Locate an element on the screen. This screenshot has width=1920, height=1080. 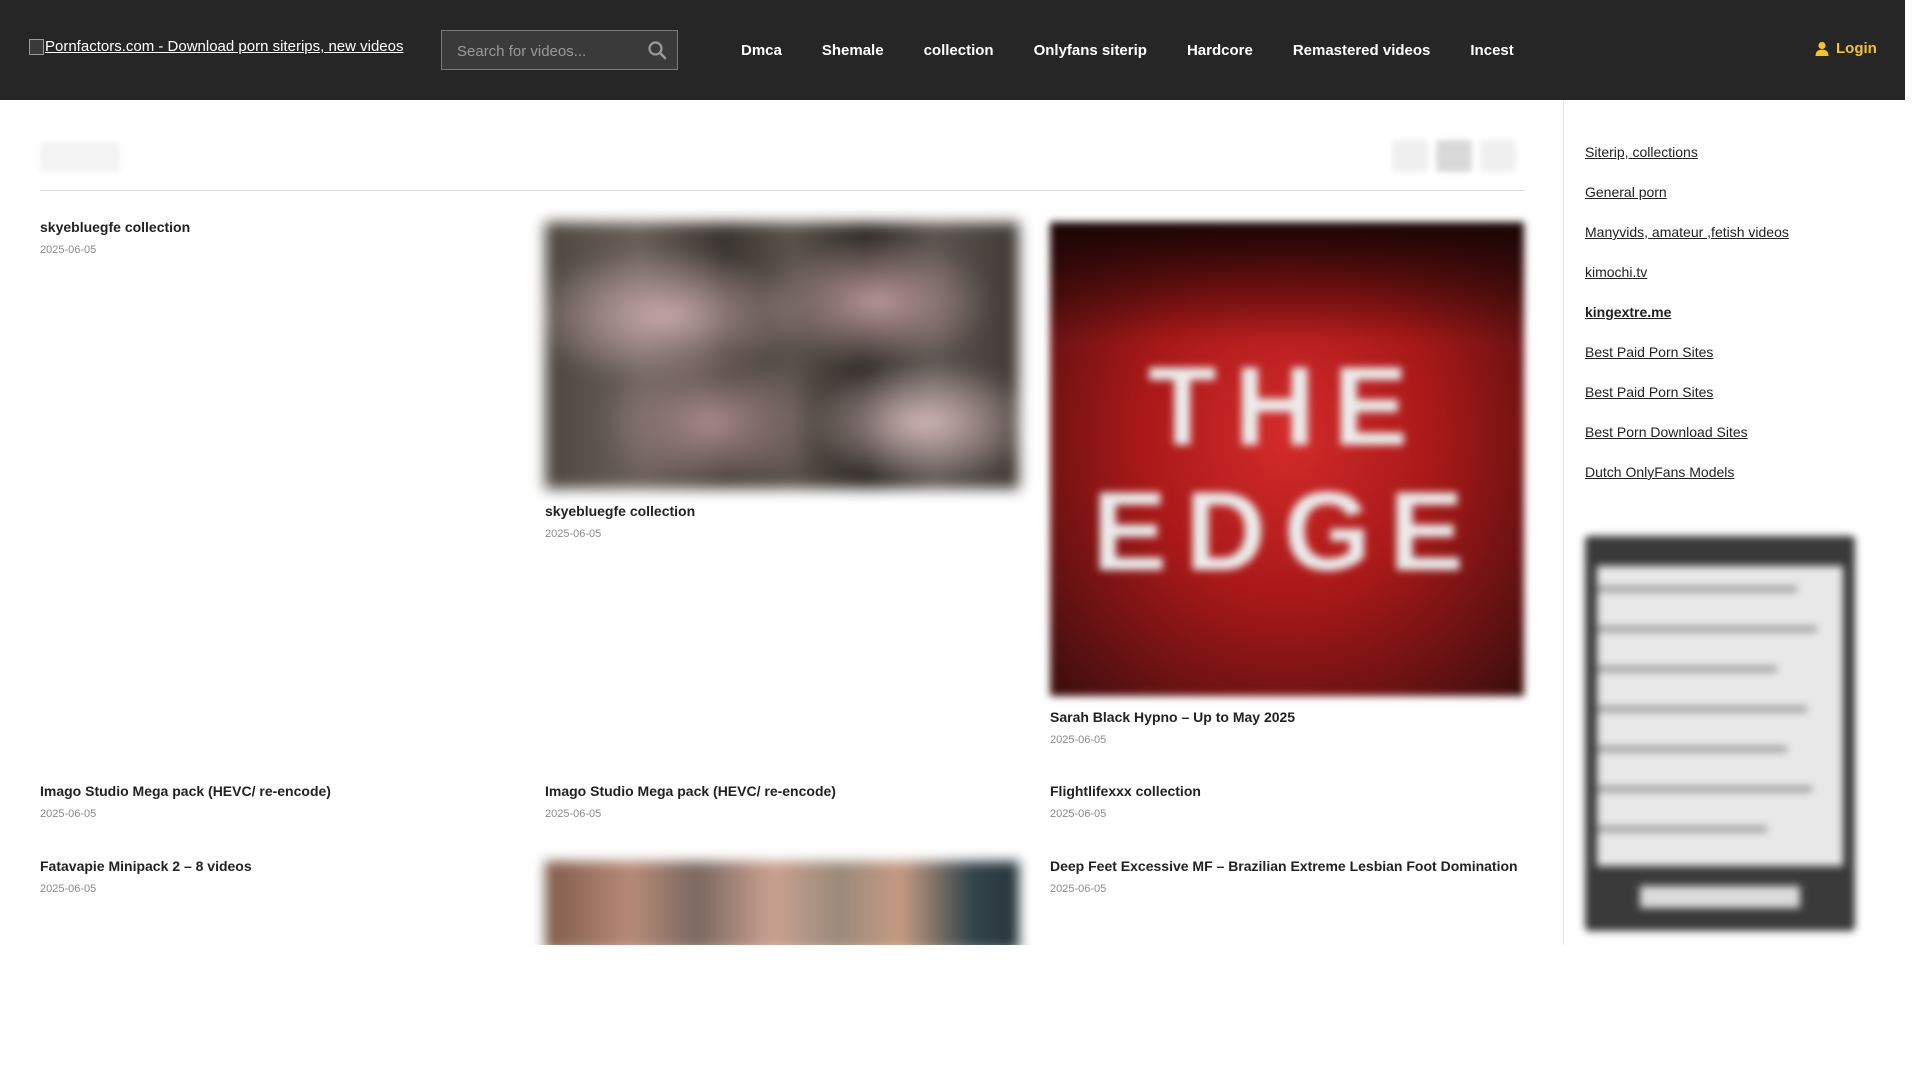
view-grid-button is located at coordinates (1454, 156).